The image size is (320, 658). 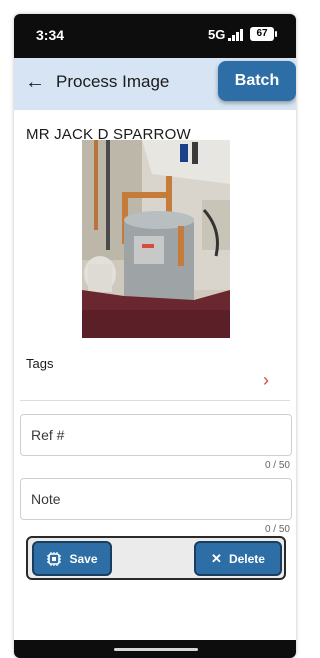 I want to click on status-bar: 3:34 5G 67, so click(x=155, y=36).